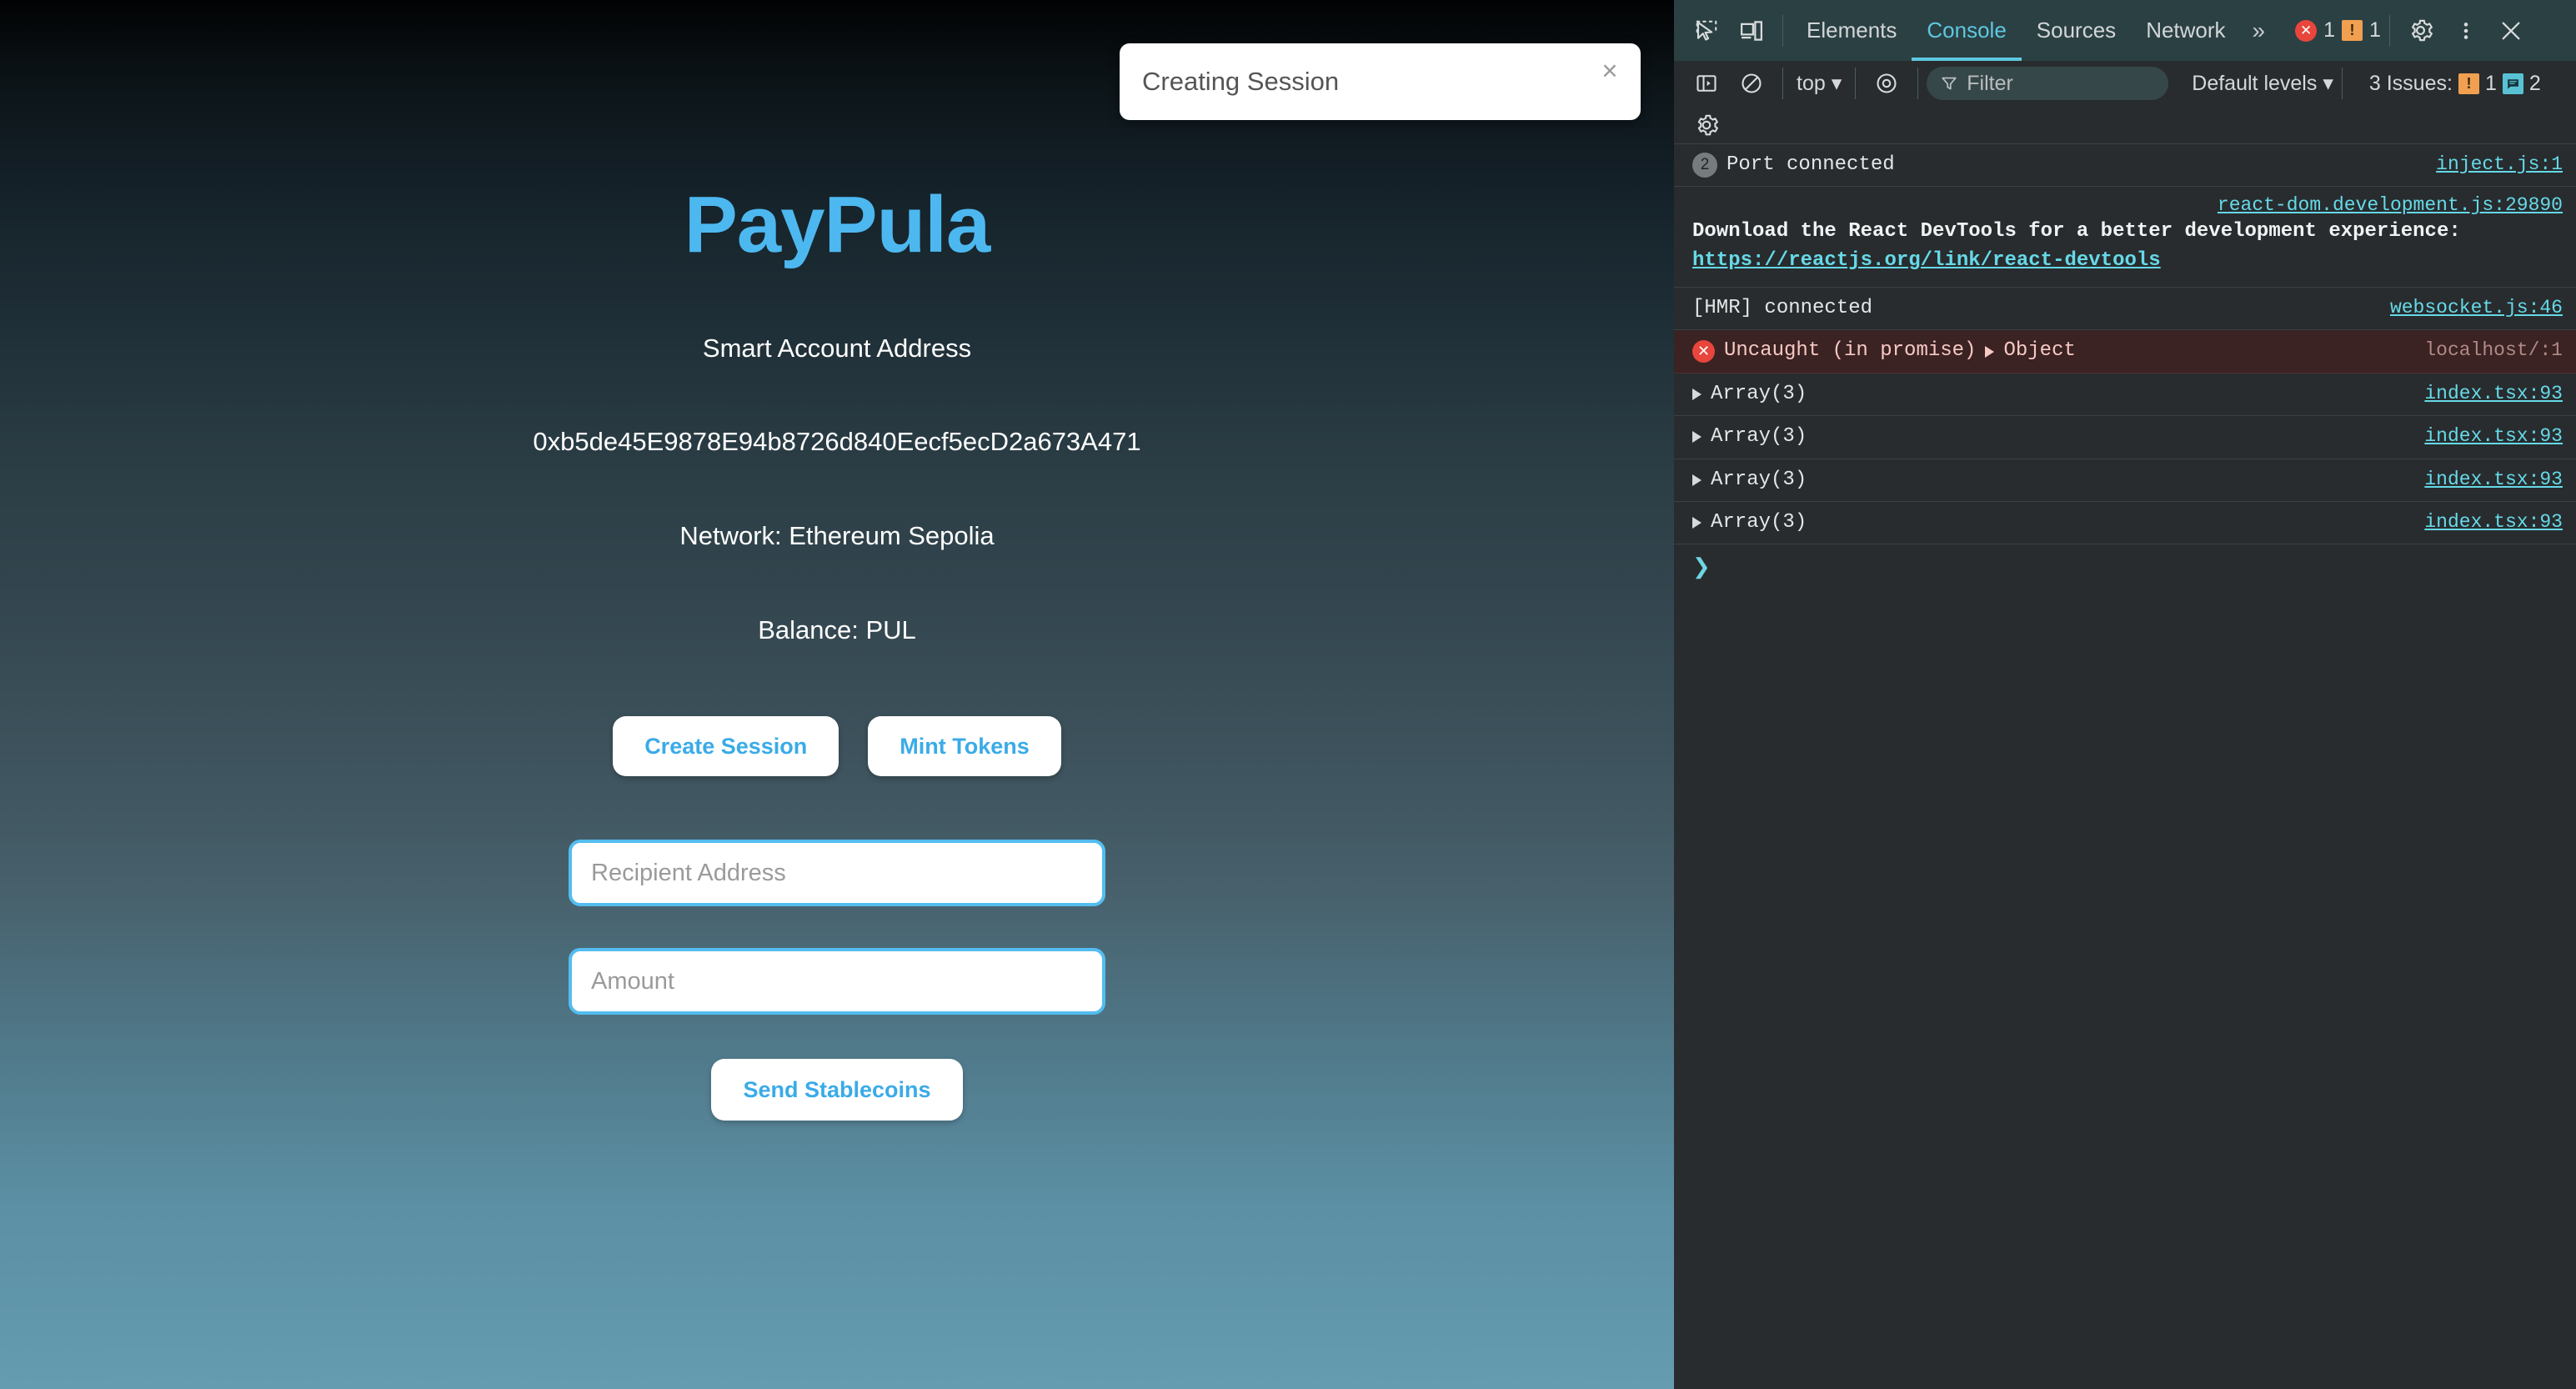  What do you see at coordinates (2465, 31) in the screenshot?
I see `more-options-icon` at bounding box center [2465, 31].